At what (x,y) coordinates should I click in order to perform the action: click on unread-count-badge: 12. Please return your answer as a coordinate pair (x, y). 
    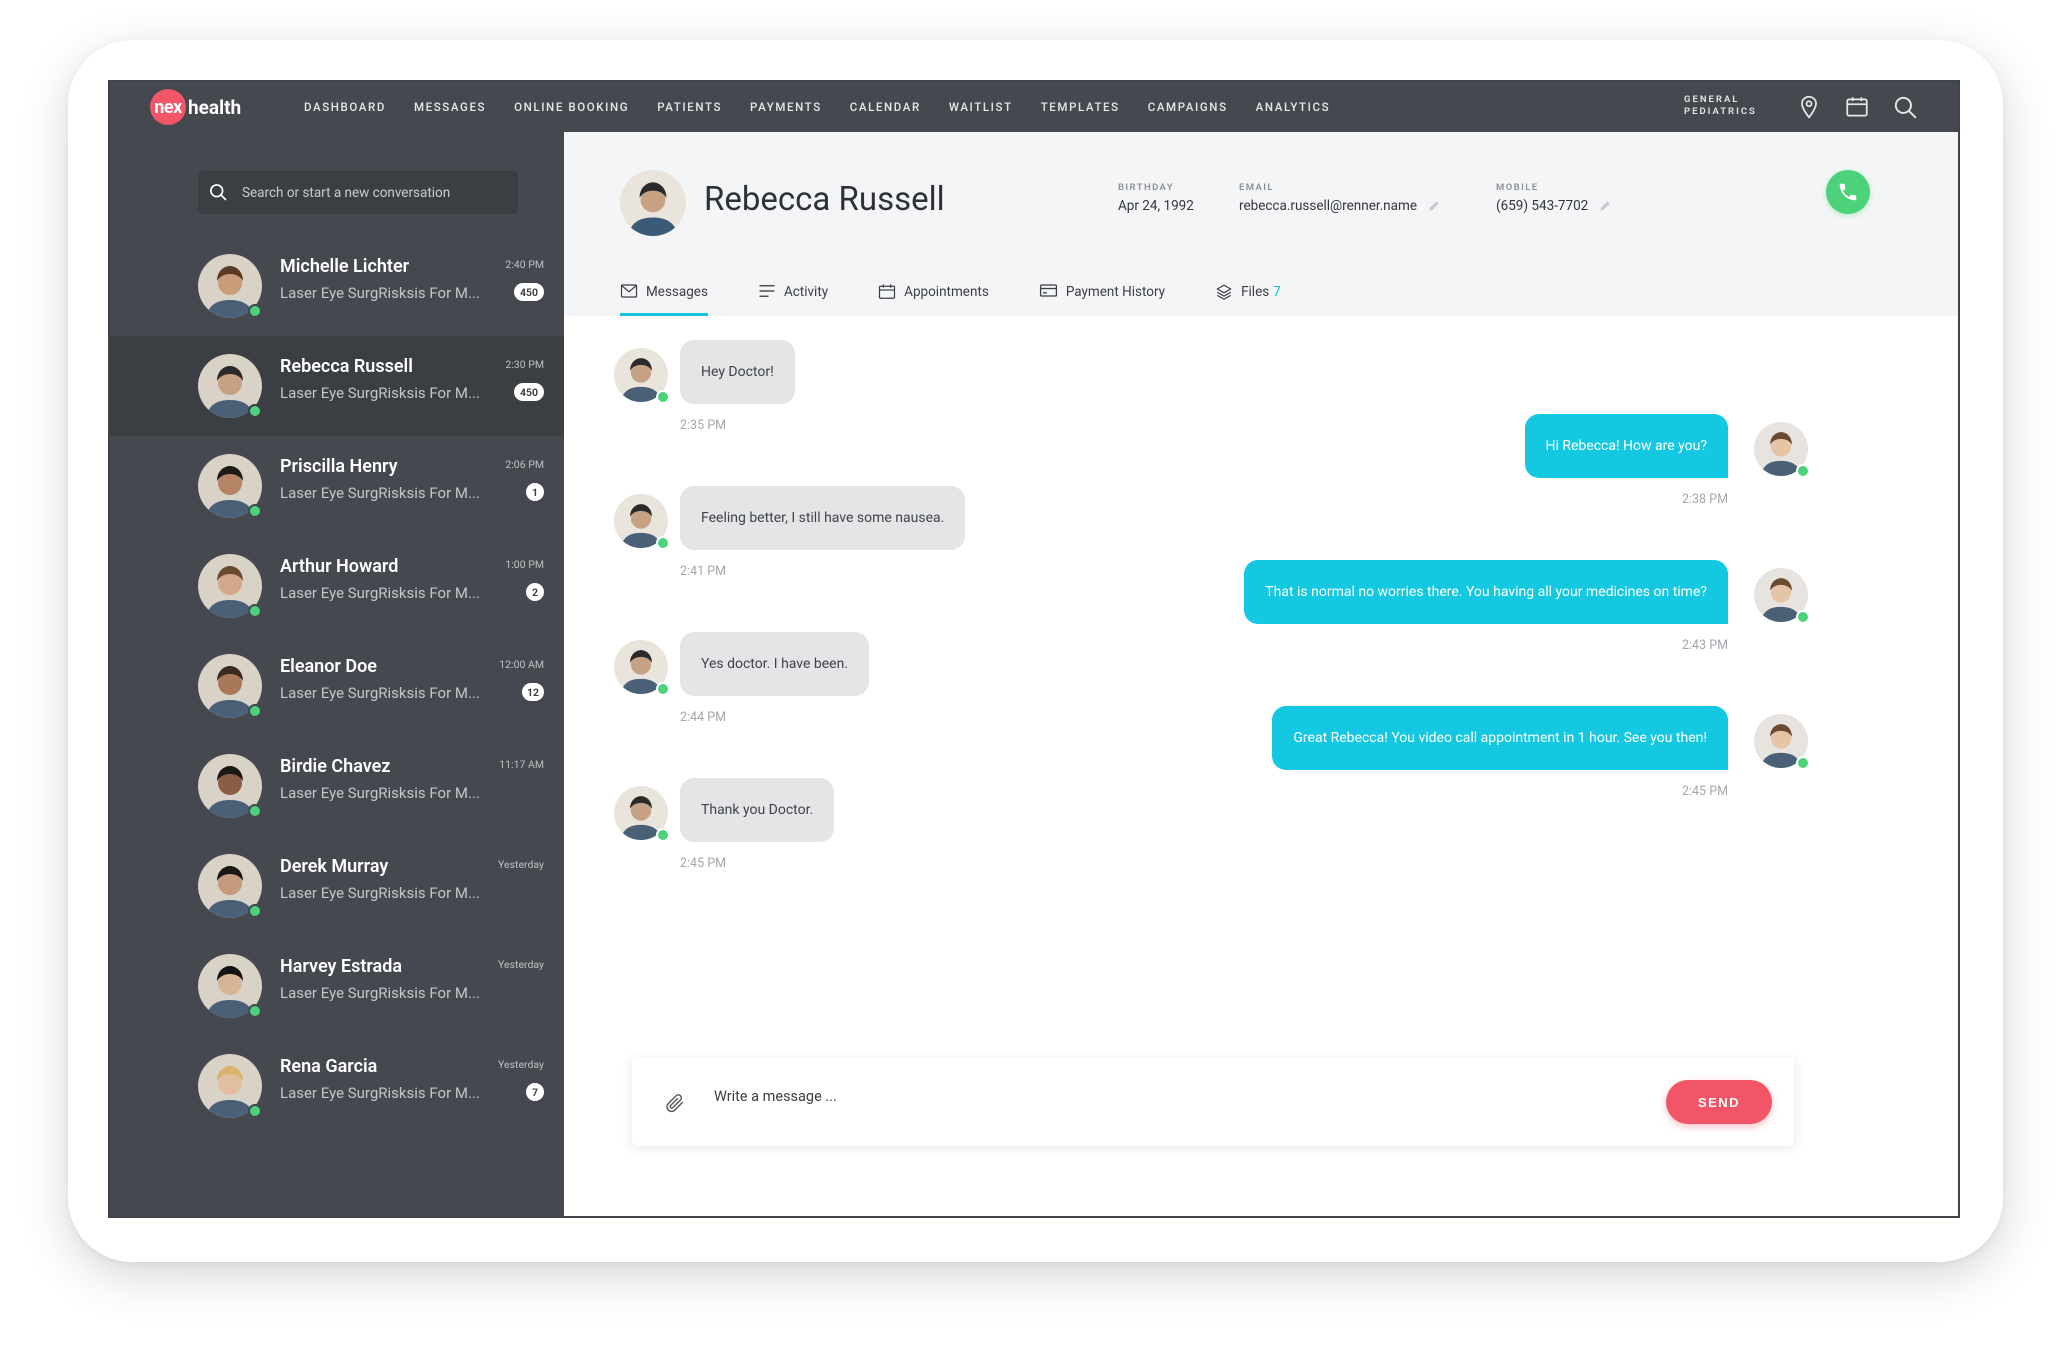
    Looking at the image, I should click on (532, 692).